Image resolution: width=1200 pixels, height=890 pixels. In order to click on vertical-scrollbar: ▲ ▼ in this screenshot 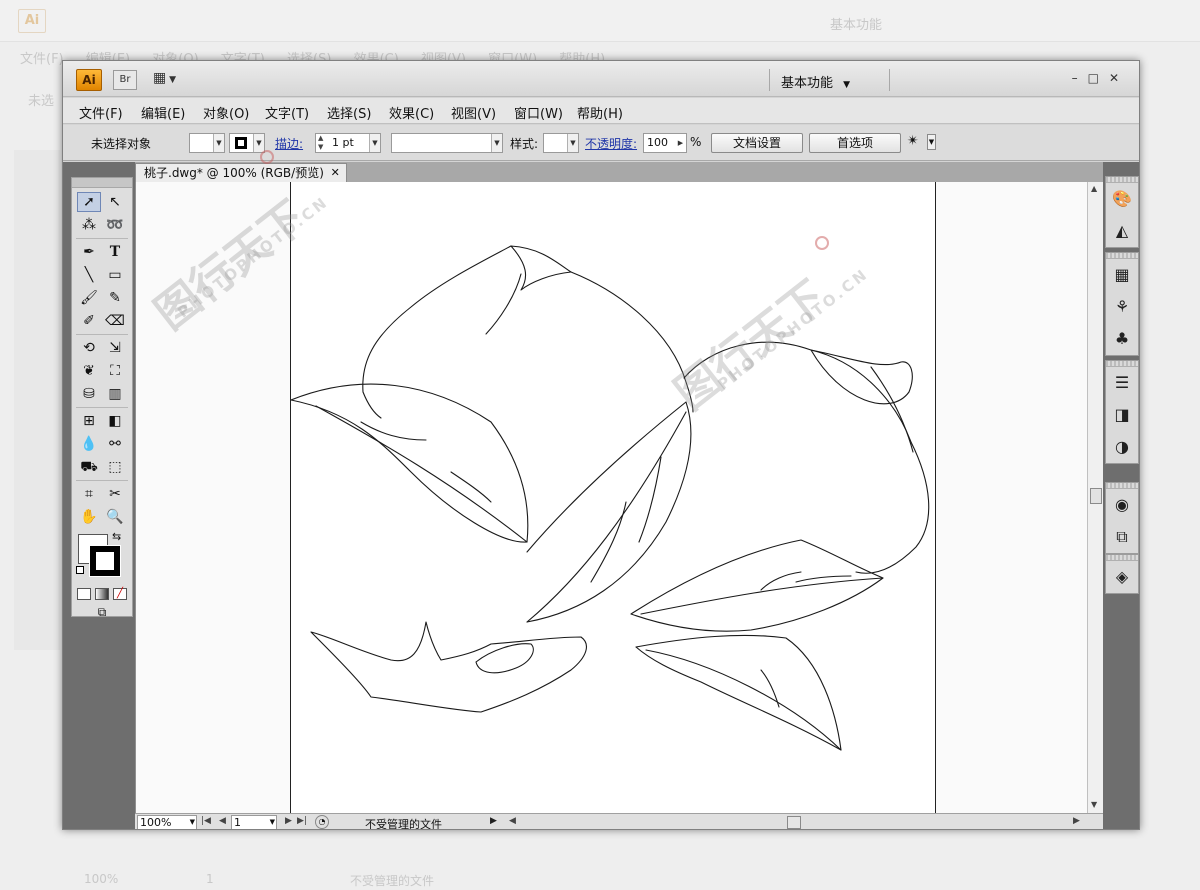, I will do `click(1095, 497)`.